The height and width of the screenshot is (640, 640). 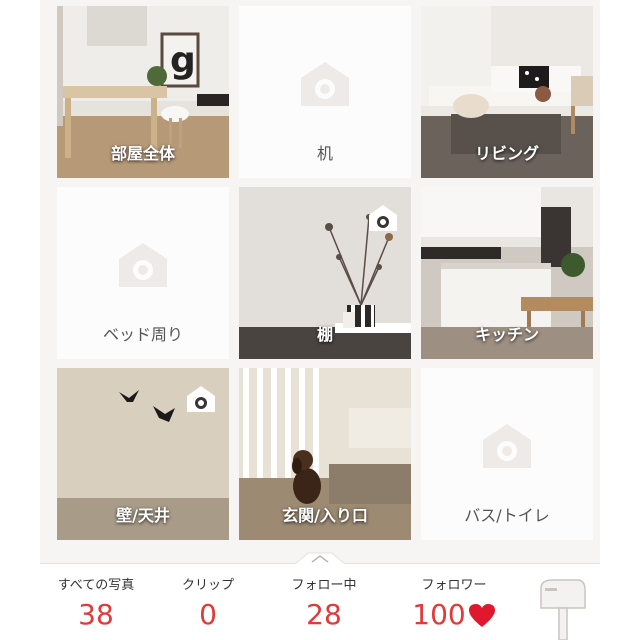 What do you see at coordinates (143, 454) in the screenshot?
I see `tile-wall-ceiling: 壁/天井` at bounding box center [143, 454].